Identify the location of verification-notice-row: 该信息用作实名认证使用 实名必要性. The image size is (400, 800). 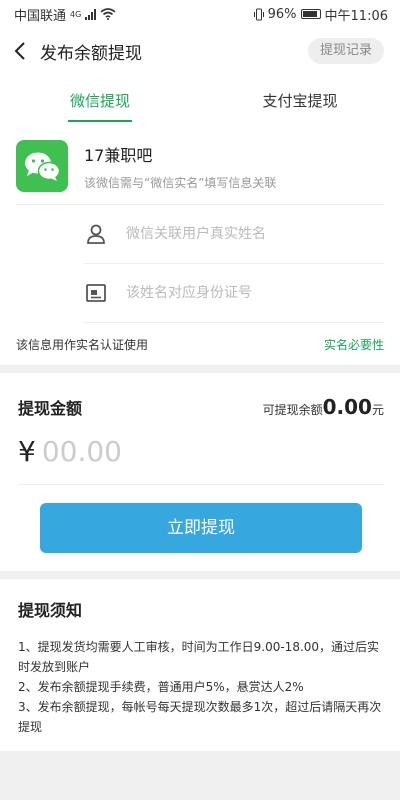
(200, 344).